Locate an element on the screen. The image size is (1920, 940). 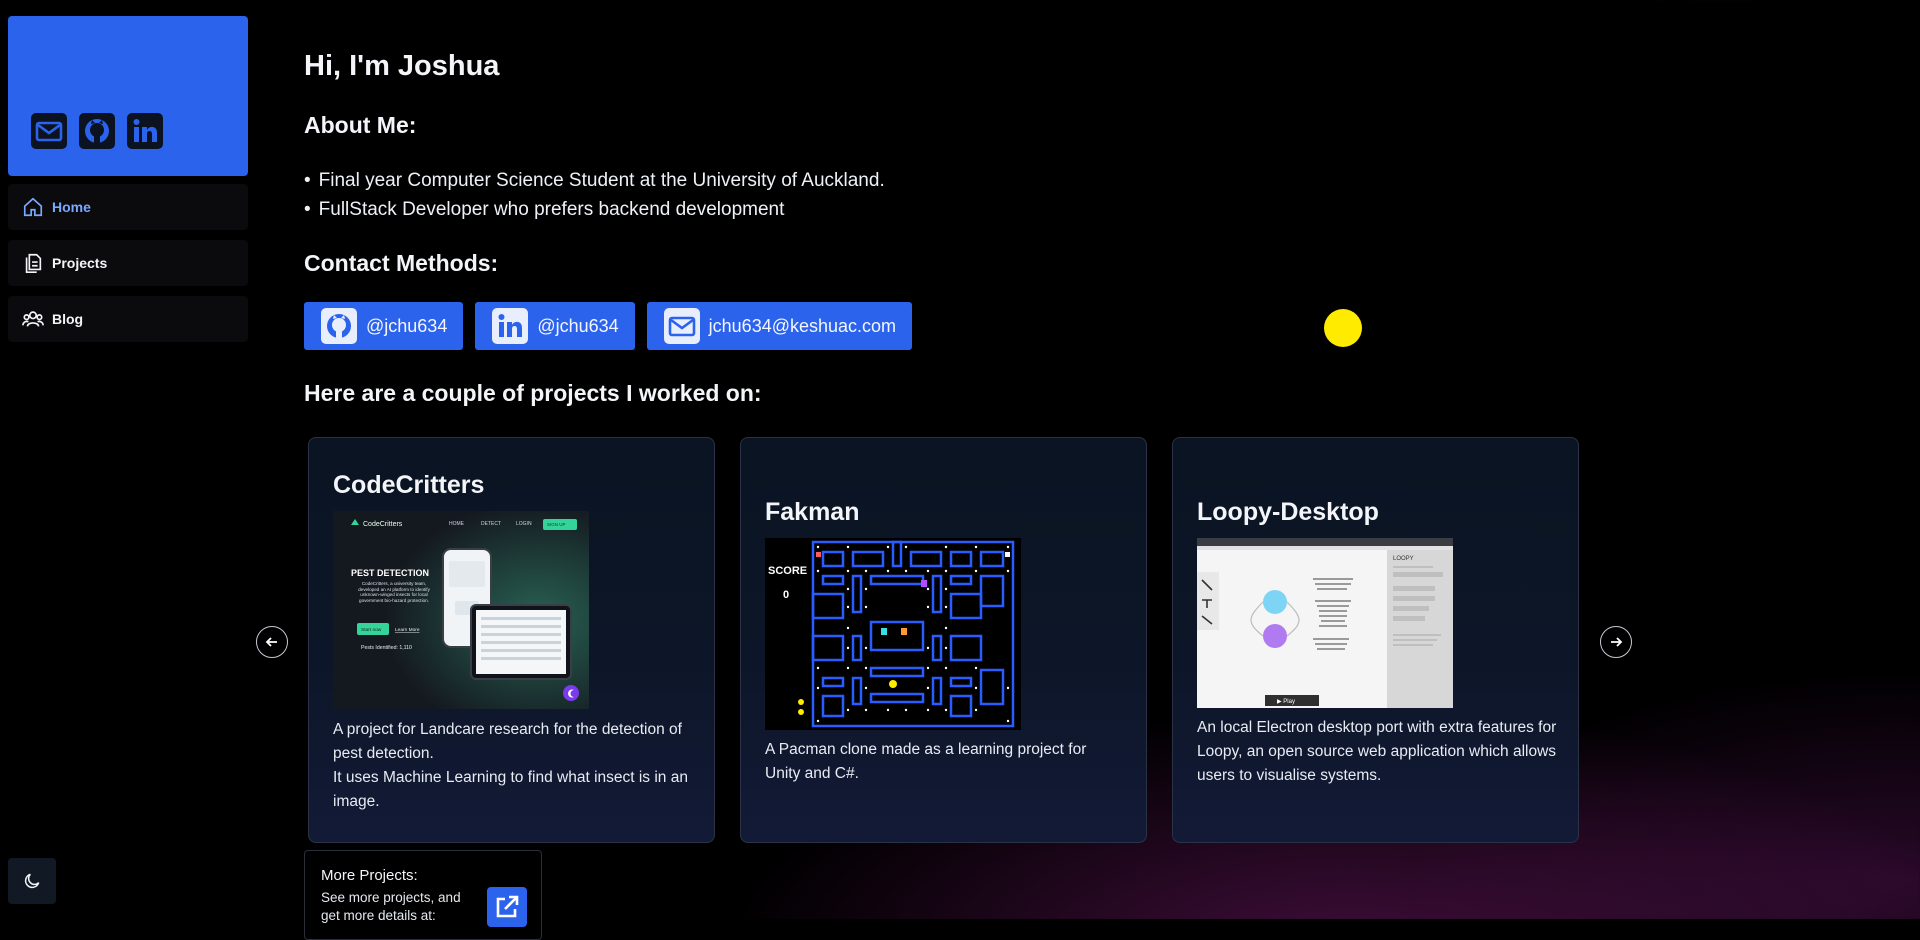
carousel-next-button is located at coordinates (1616, 642).